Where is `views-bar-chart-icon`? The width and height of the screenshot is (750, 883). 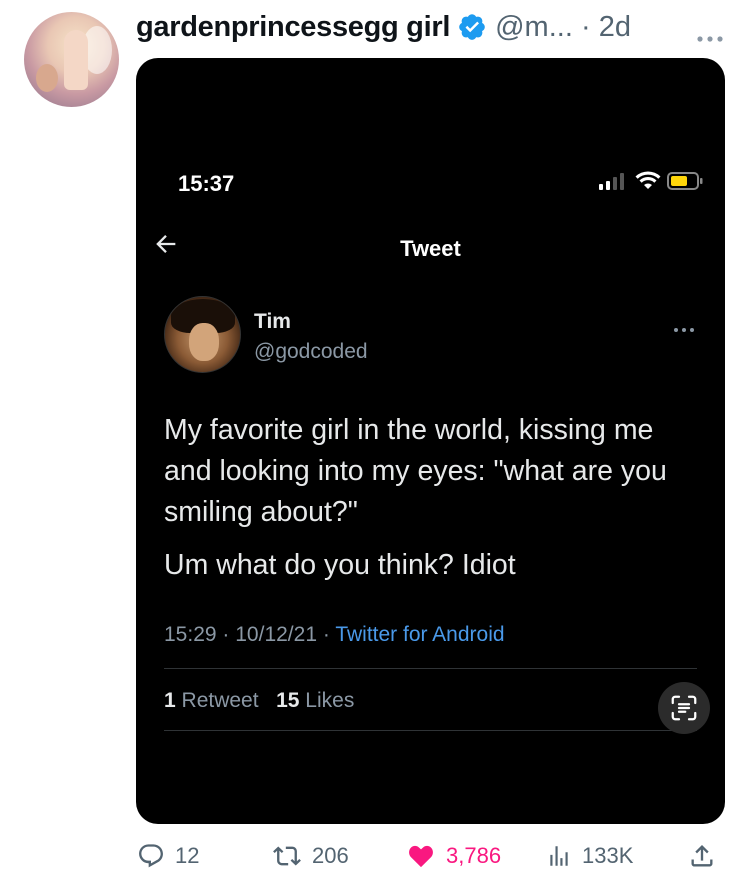 views-bar-chart-icon is located at coordinates (559, 856).